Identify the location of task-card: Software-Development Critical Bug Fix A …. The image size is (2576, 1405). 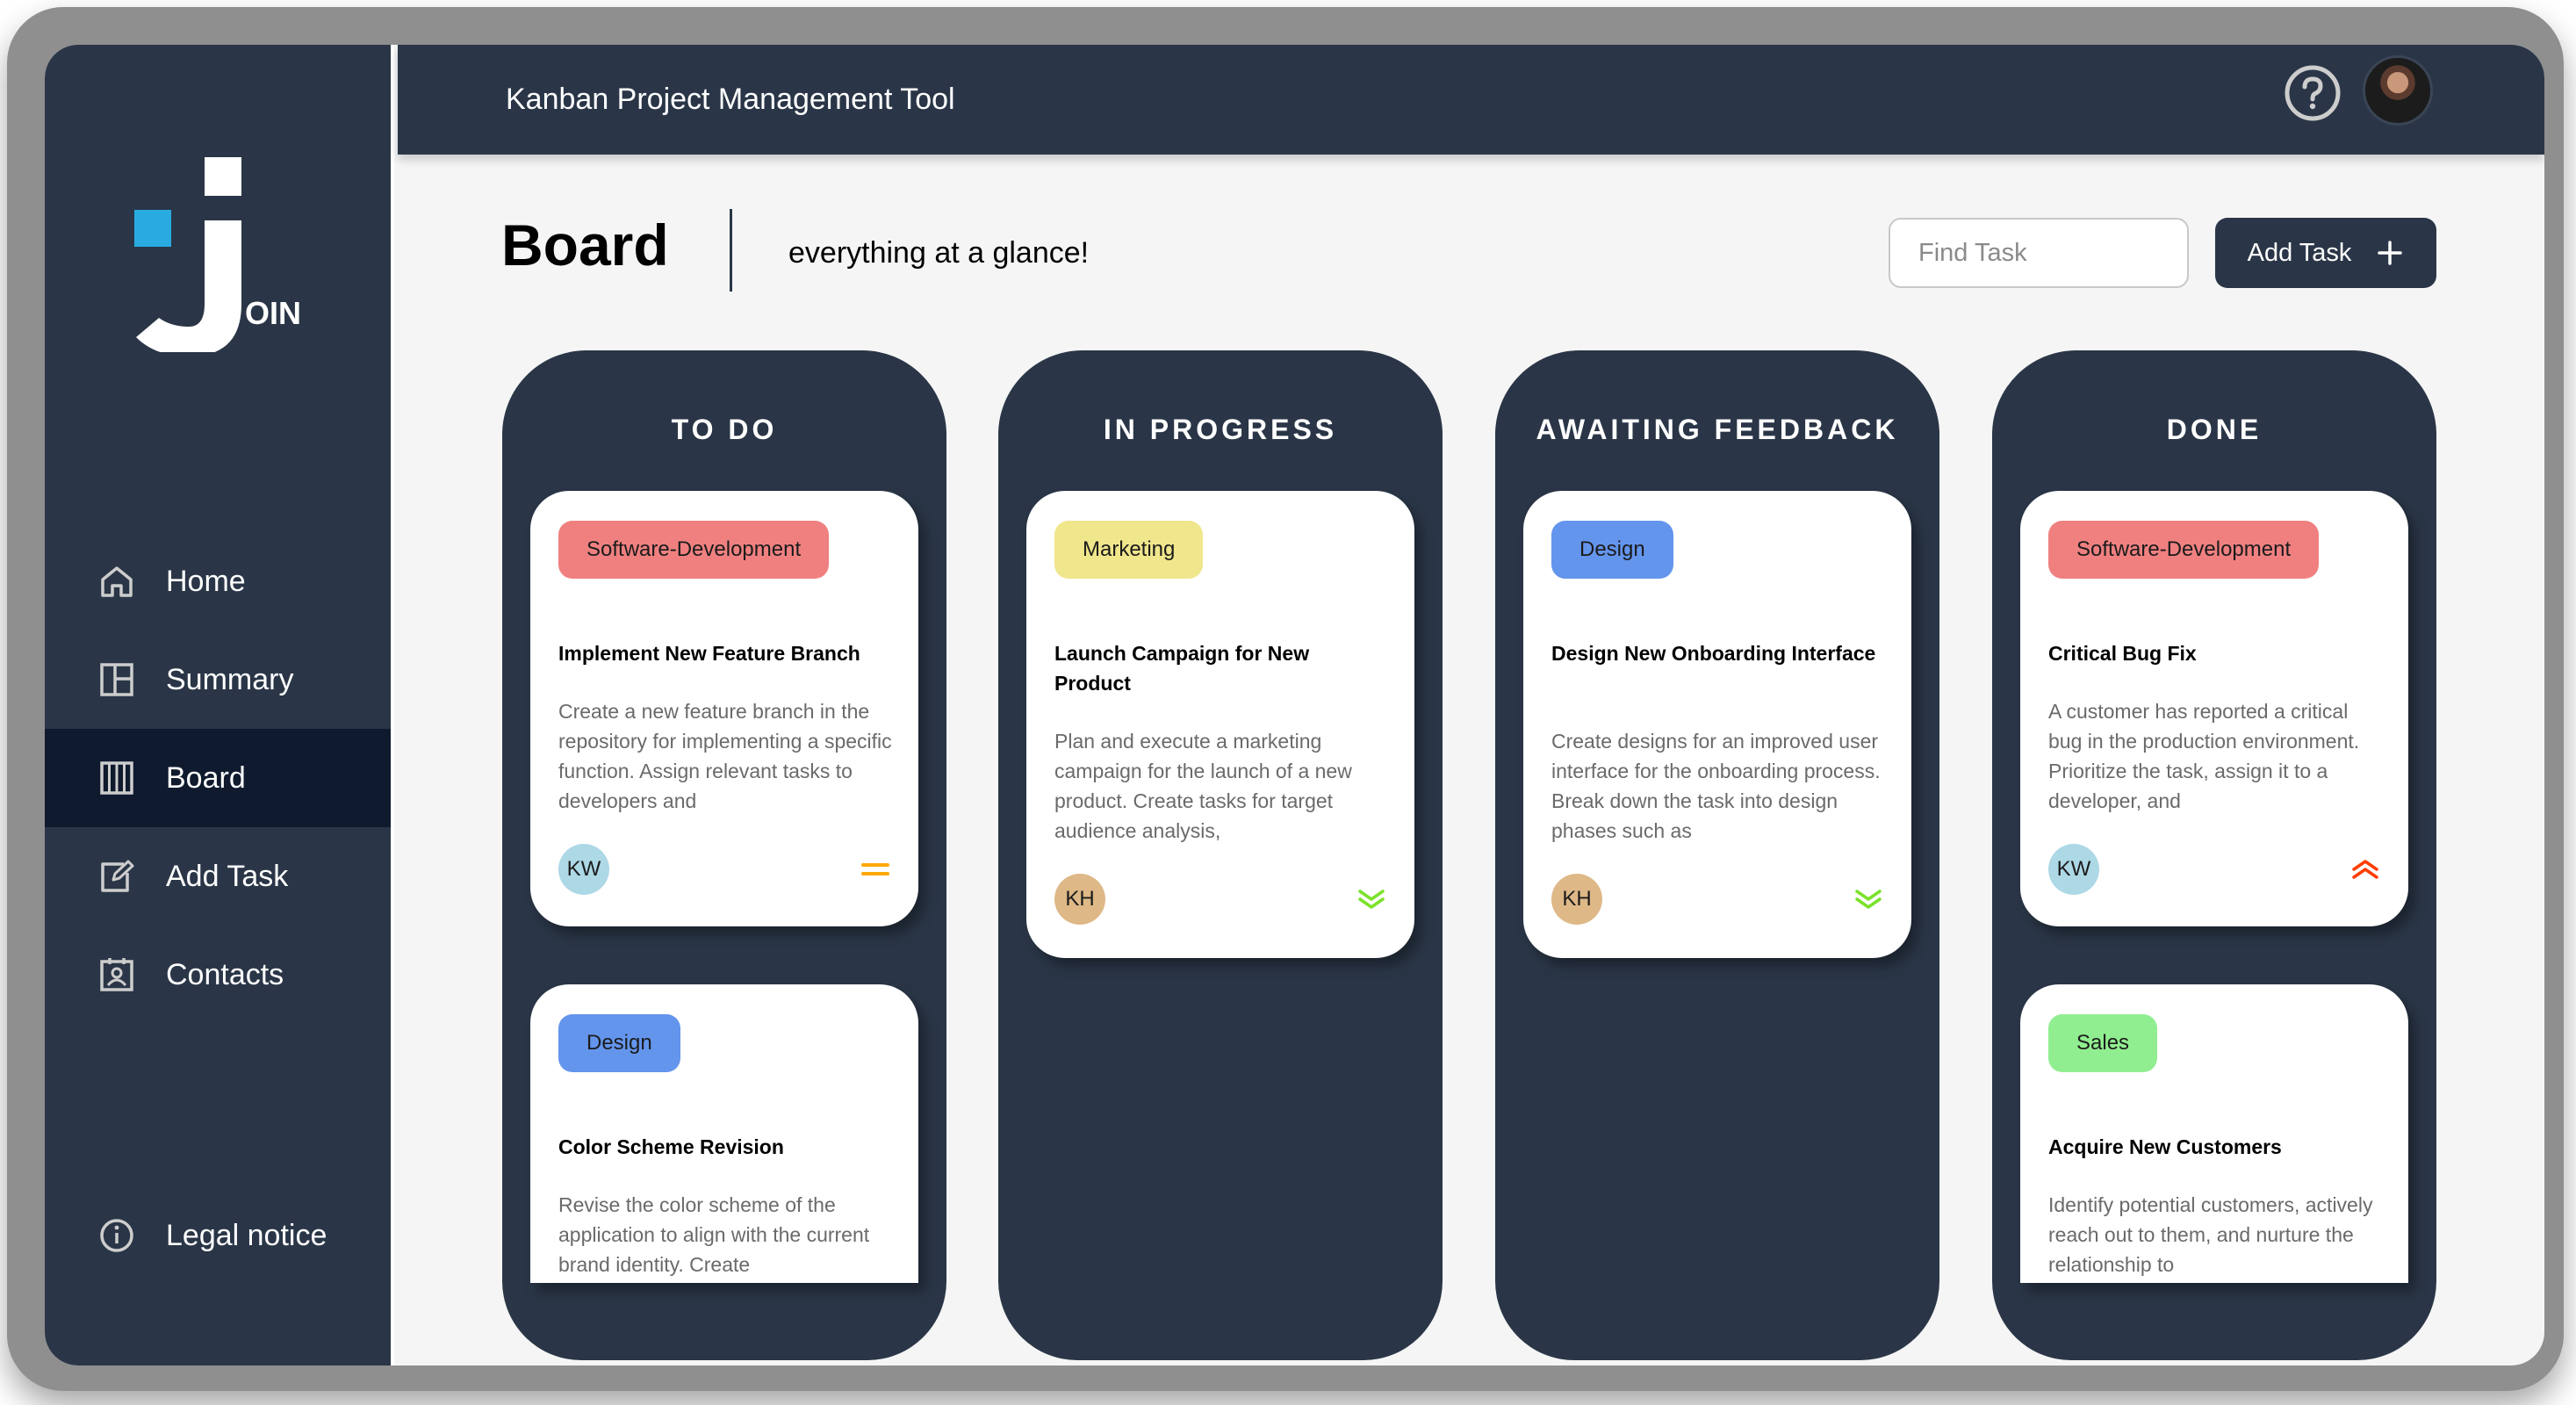
(2214, 708).